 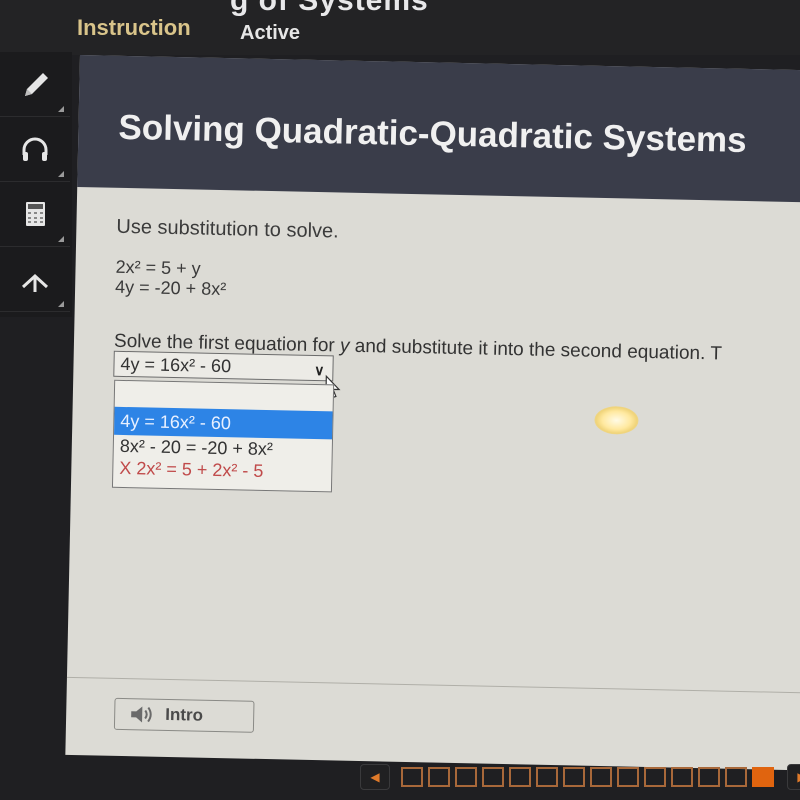 What do you see at coordinates (329, 8) in the screenshot?
I see `course-title: g of Systems` at bounding box center [329, 8].